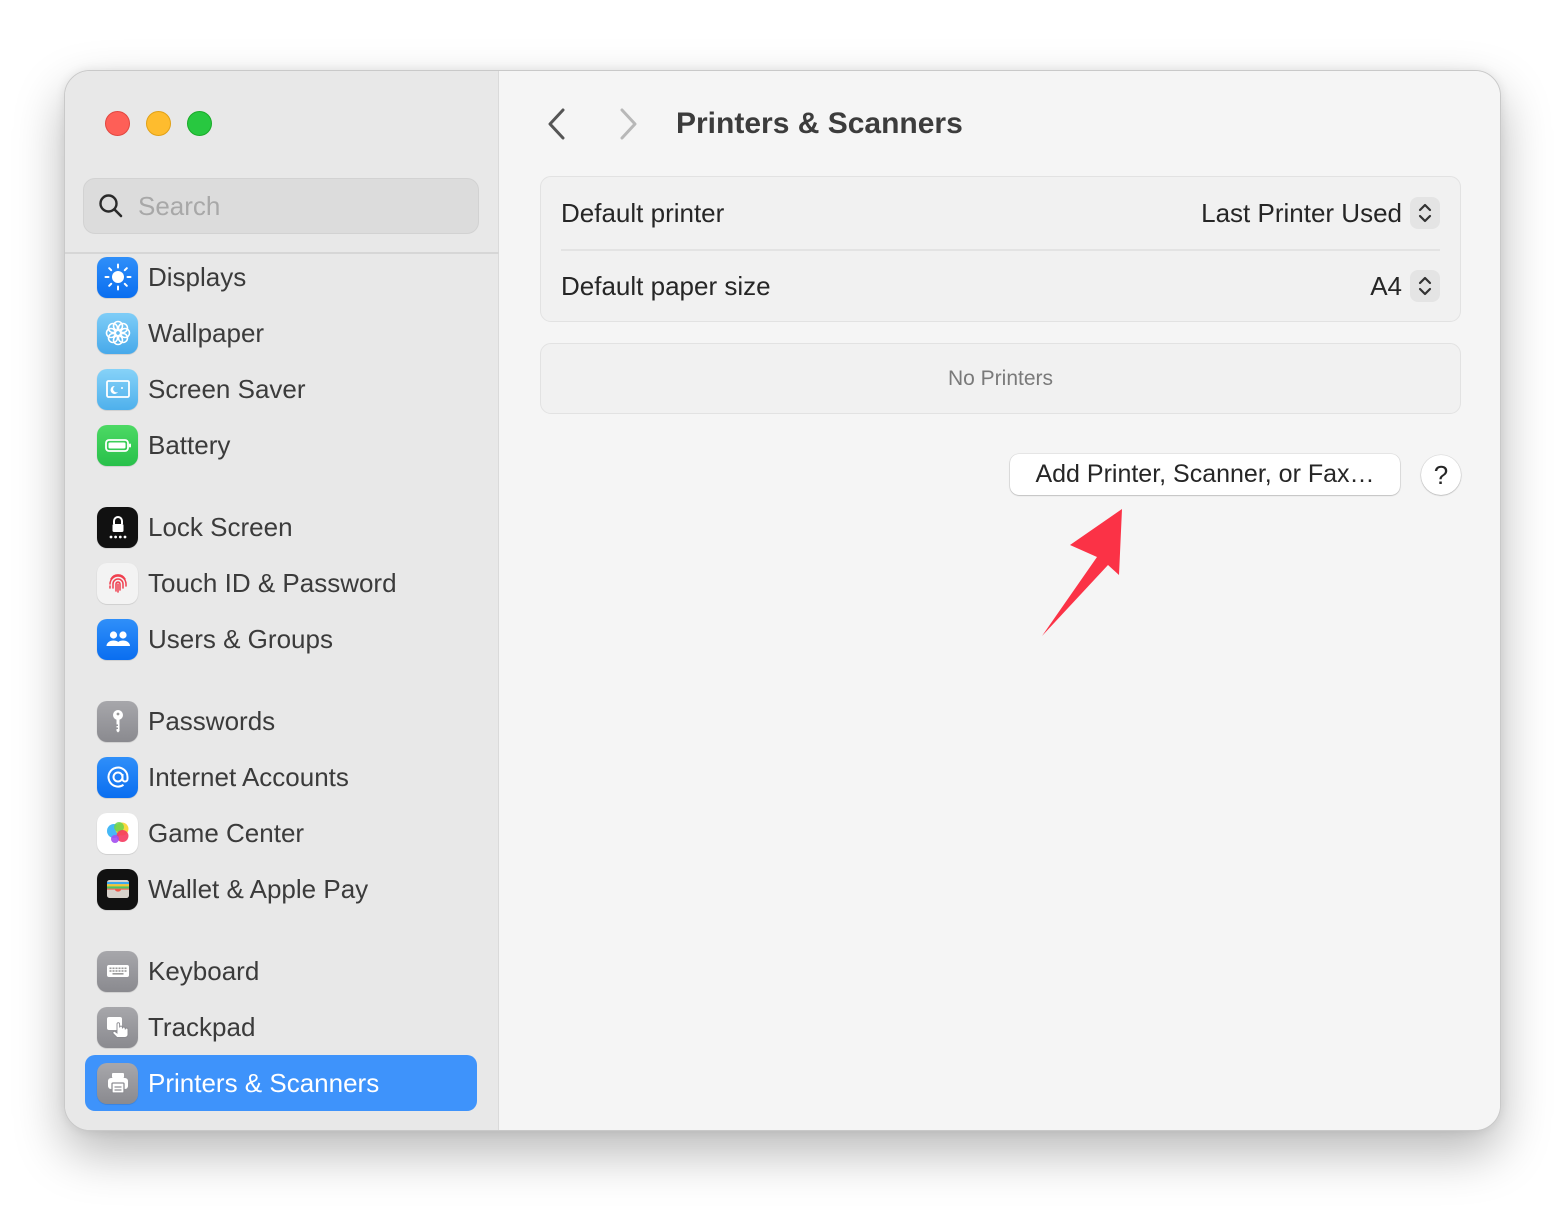  I want to click on help-button: ?, so click(1441, 475).